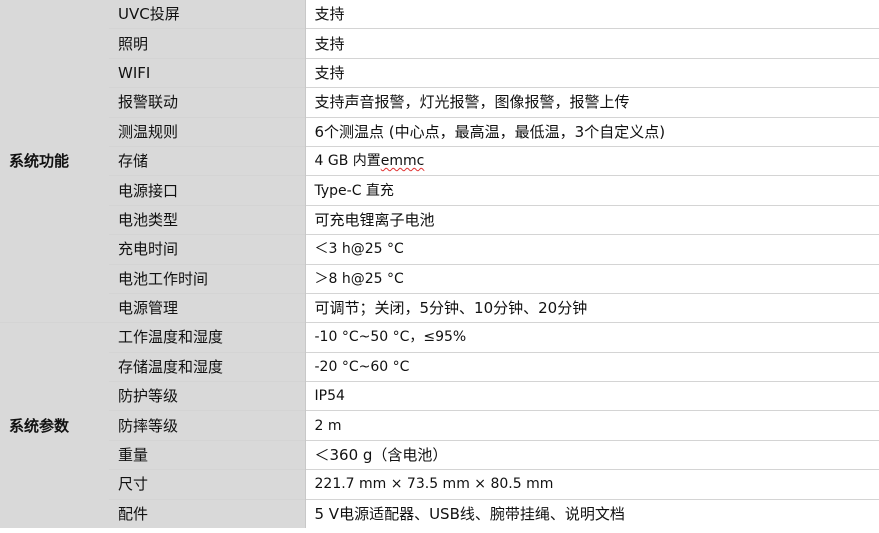 Image resolution: width=879 pixels, height=533 pixels. Describe the element at coordinates (347, 161) in the screenshot. I see `spec-value-text: 4 GB 内置` at that location.